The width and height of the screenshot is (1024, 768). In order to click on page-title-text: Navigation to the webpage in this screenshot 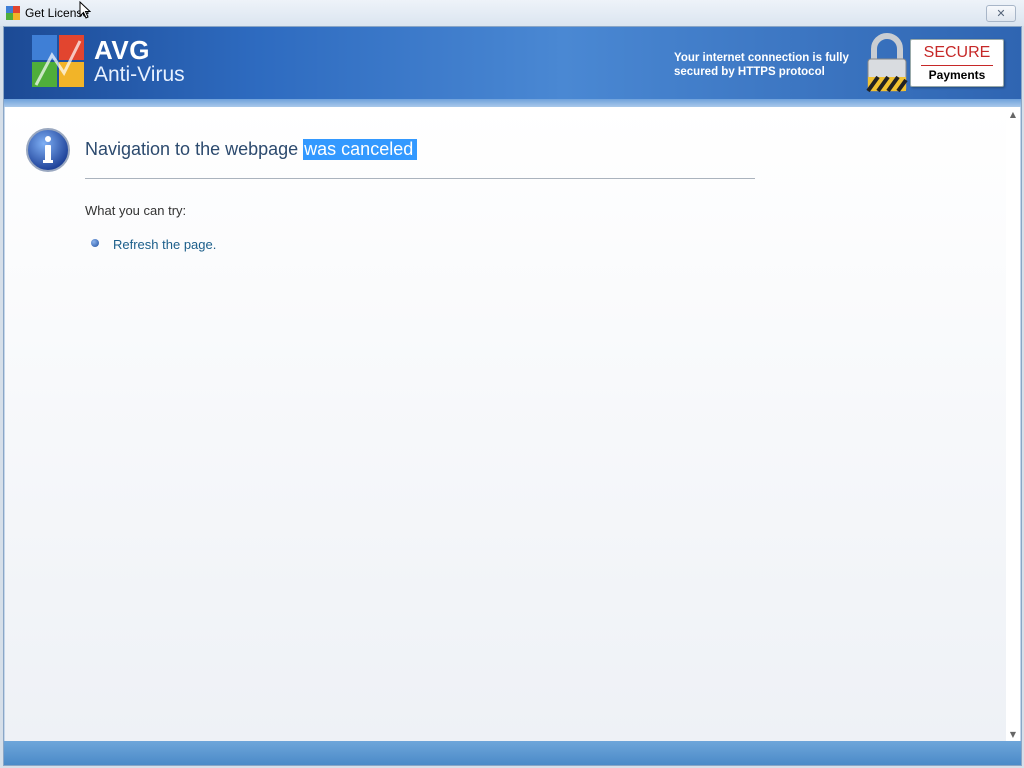, I will do `click(194, 149)`.